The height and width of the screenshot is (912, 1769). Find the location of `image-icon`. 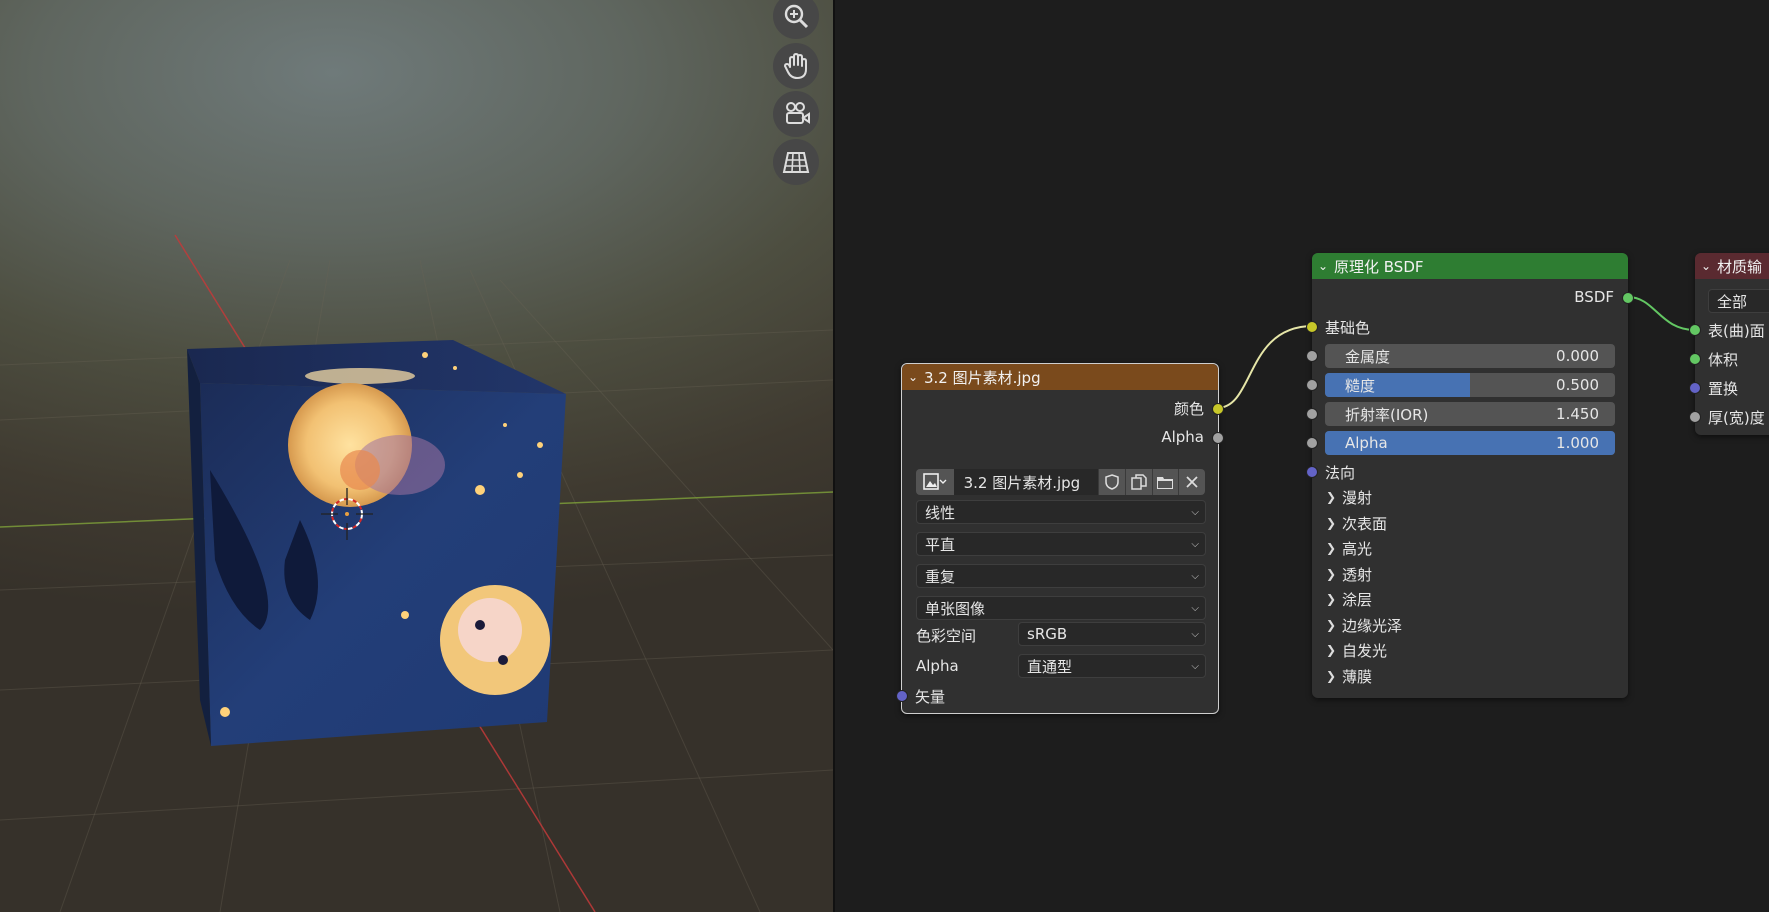

image-icon is located at coordinates (934, 481).